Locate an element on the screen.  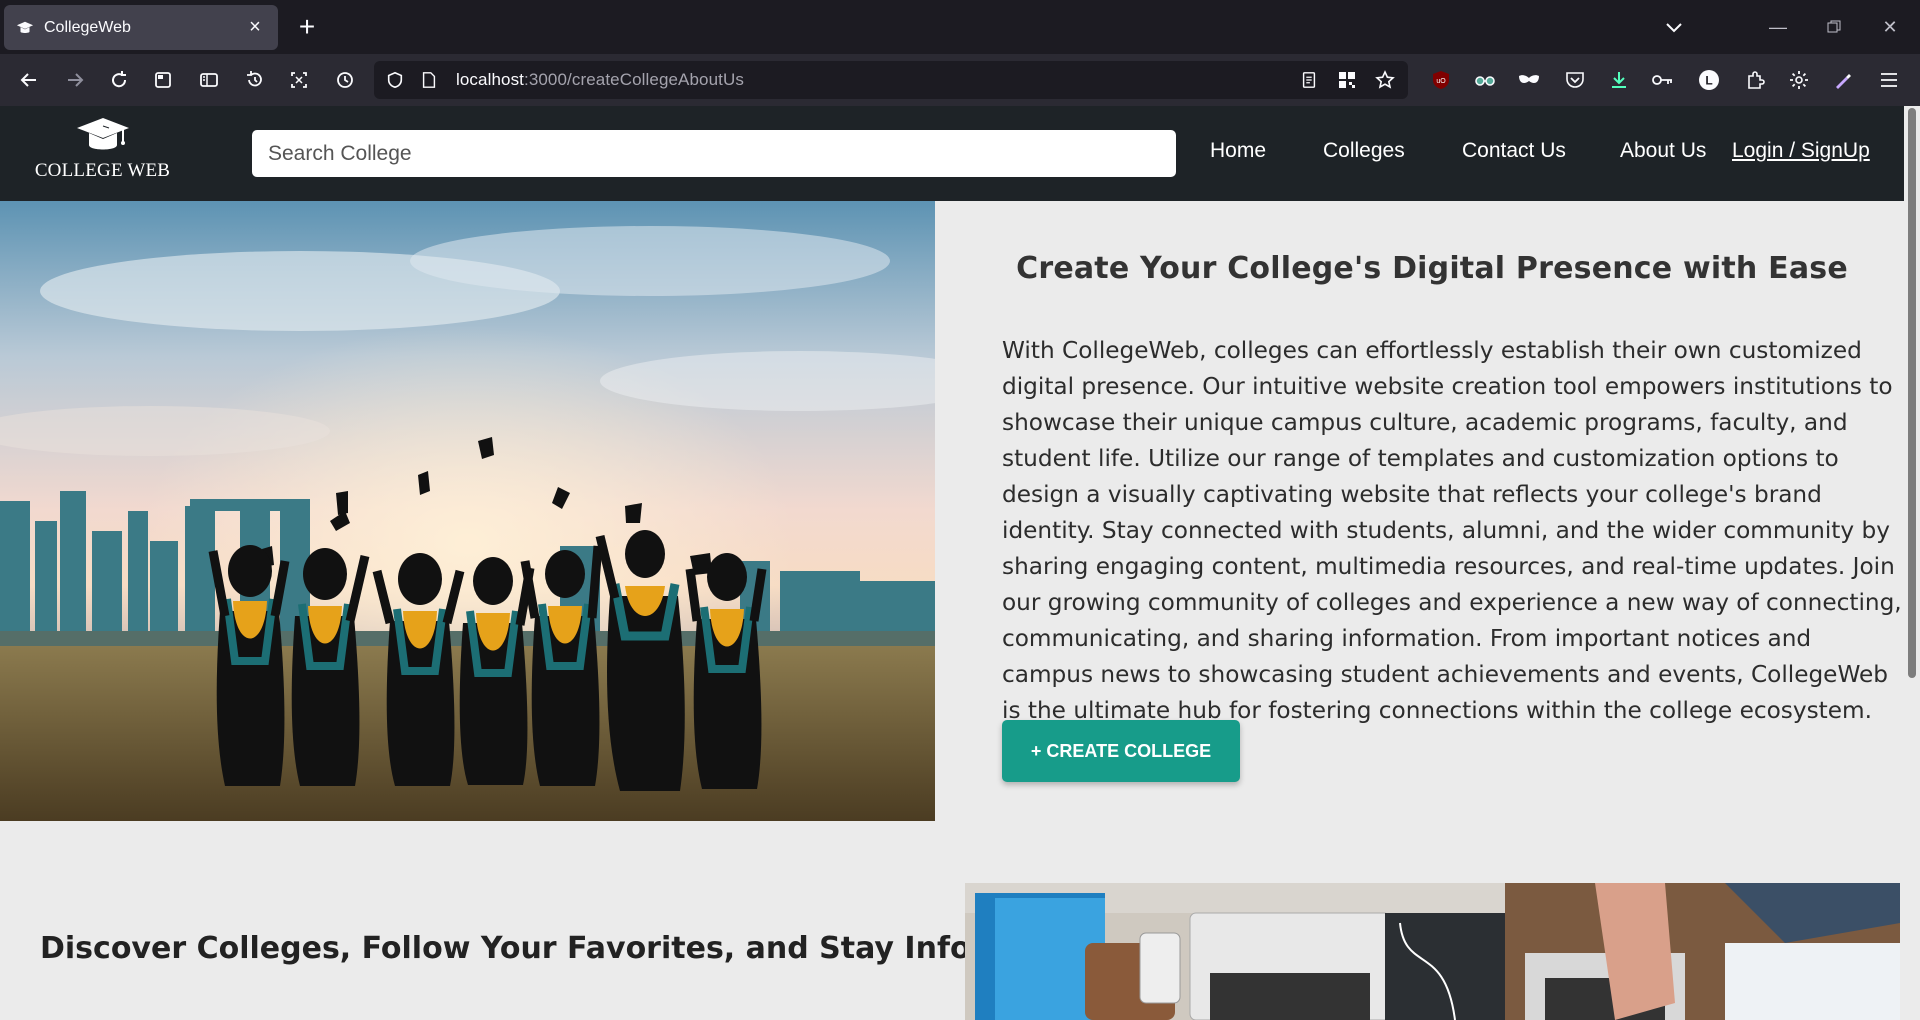
logo-text: COLLEGE WEB is located at coordinates (102, 170).